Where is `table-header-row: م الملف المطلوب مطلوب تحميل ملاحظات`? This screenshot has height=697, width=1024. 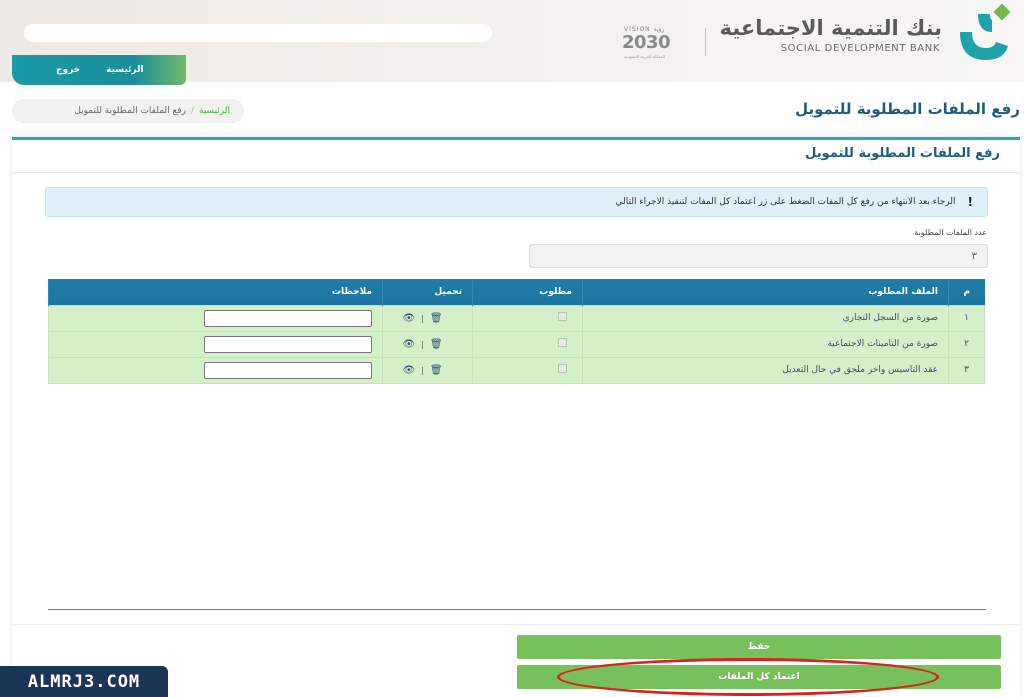 table-header-row: م الملف المطلوب مطلوب تحميل ملاحظات is located at coordinates (516, 292).